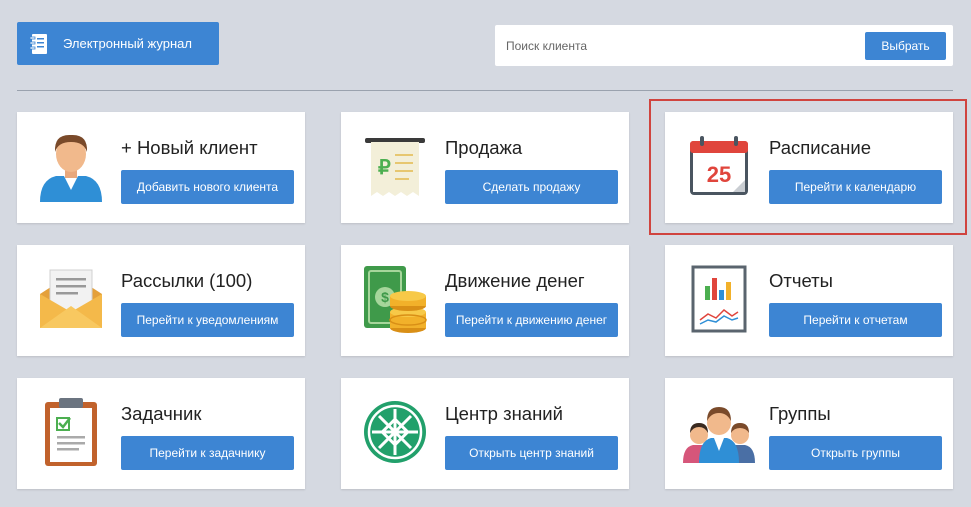 The width and height of the screenshot is (971, 507). I want to click on card-new-client: + Новый клиент Добавить нового клиента, so click(161, 167).